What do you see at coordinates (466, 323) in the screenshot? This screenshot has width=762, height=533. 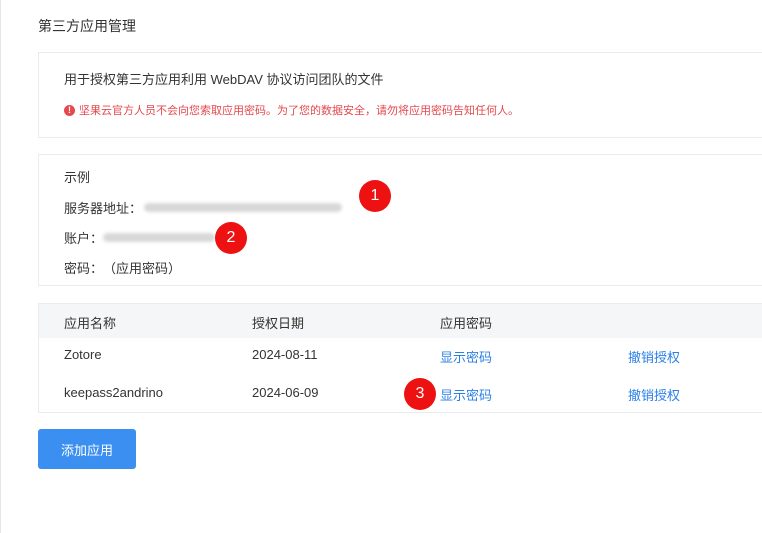 I see `header-app-password: 应用密码` at bounding box center [466, 323].